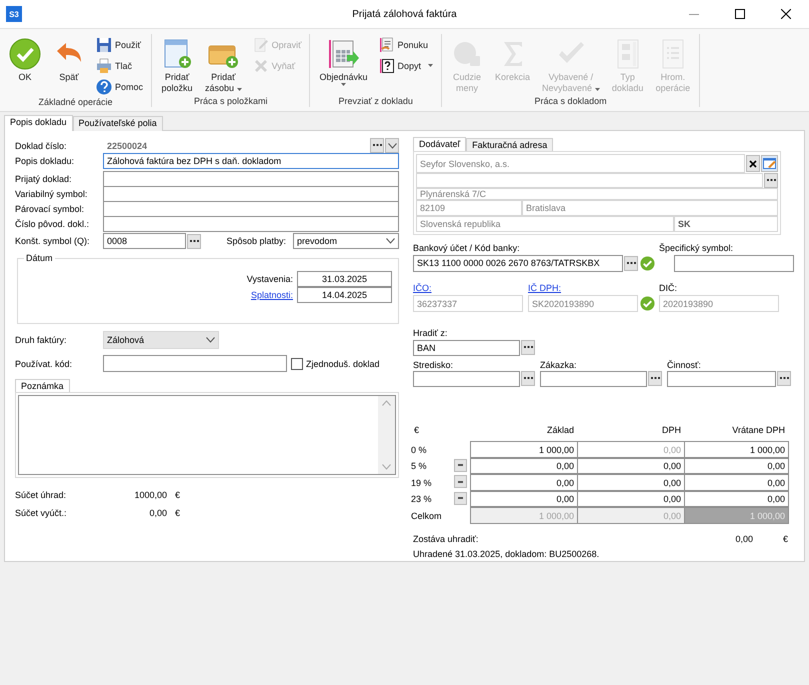 The image size is (809, 685). Describe the element at coordinates (650, 208) in the screenshot. I see `city-field: Bratislava` at that location.